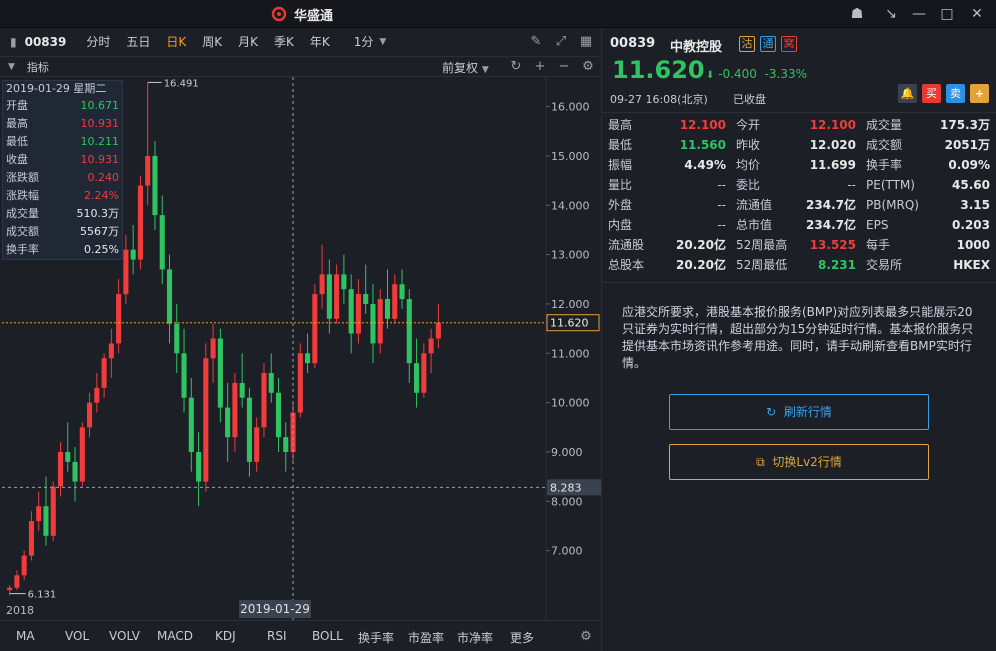 The image size is (996, 651). Describe the element at coordinates (857, 14) in the screenshot. I see `skin-icon: ☗` at that location.